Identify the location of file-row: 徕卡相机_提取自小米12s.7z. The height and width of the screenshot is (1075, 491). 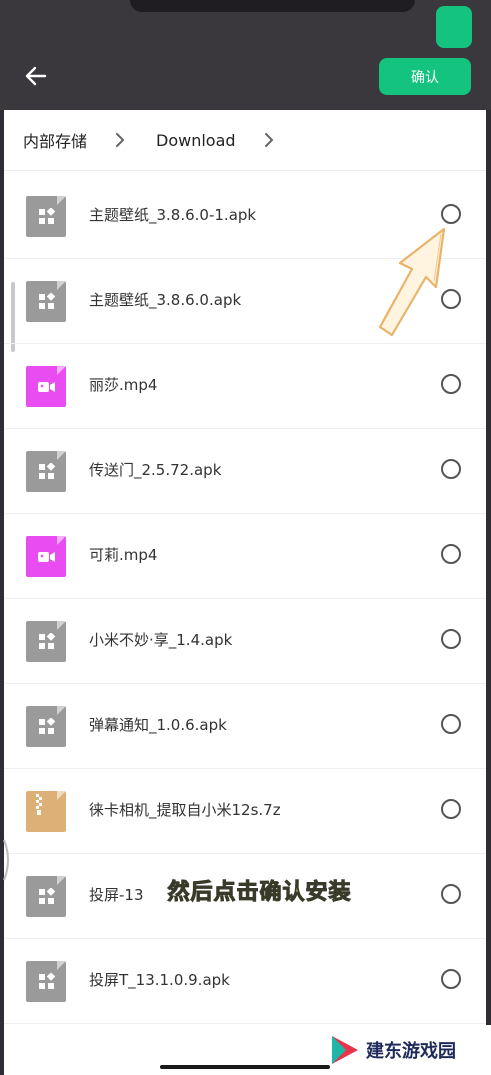
(245, 811).